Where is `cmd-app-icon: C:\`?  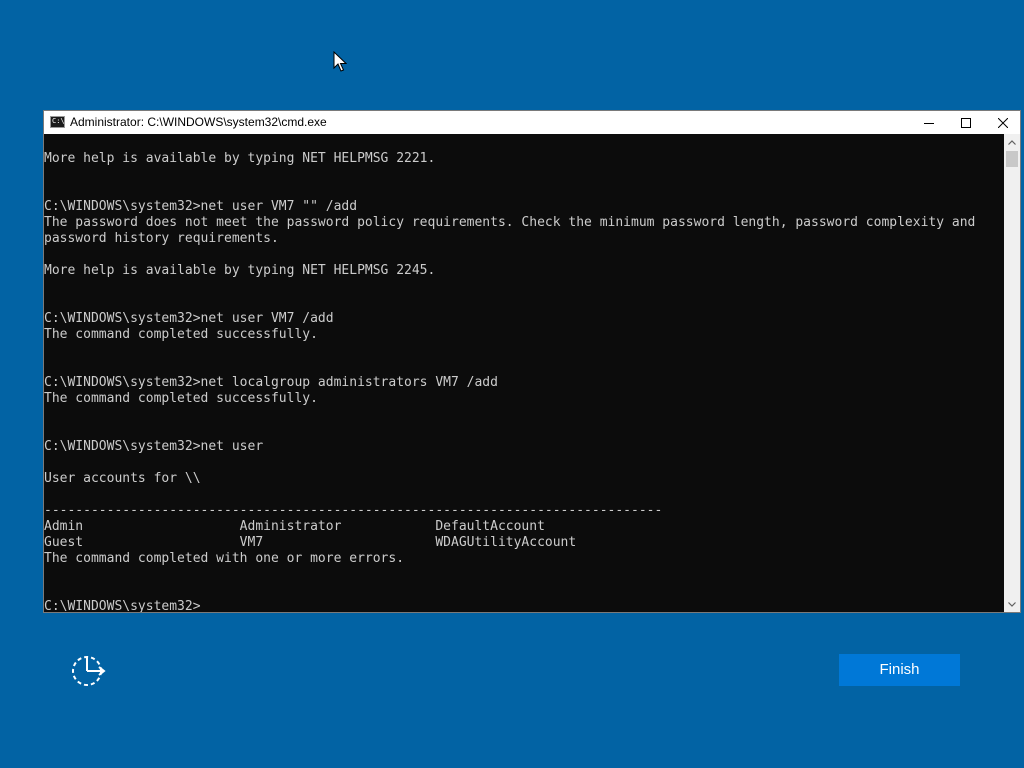
cmd-app-icon: C:\ is located at coordinates (57, 122).